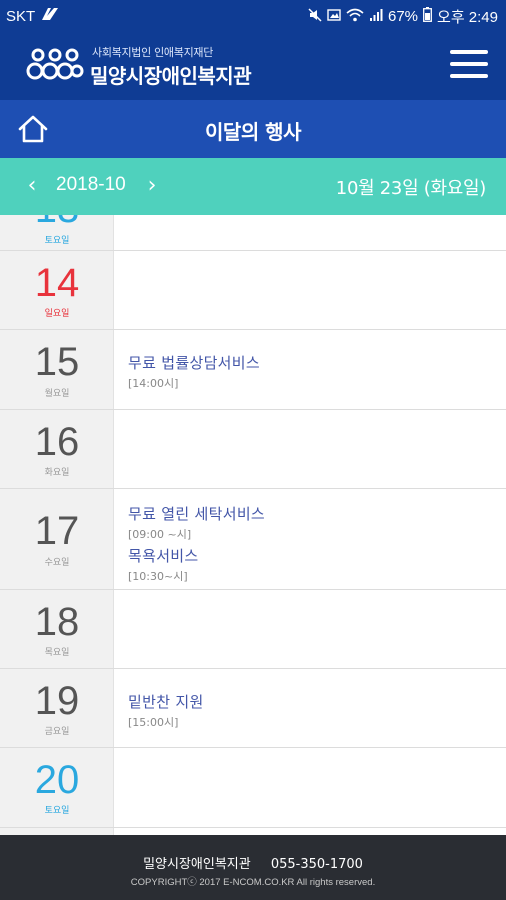  I want to click on event-item: 목욕서비스 [10:30~시], so click(196, 564).